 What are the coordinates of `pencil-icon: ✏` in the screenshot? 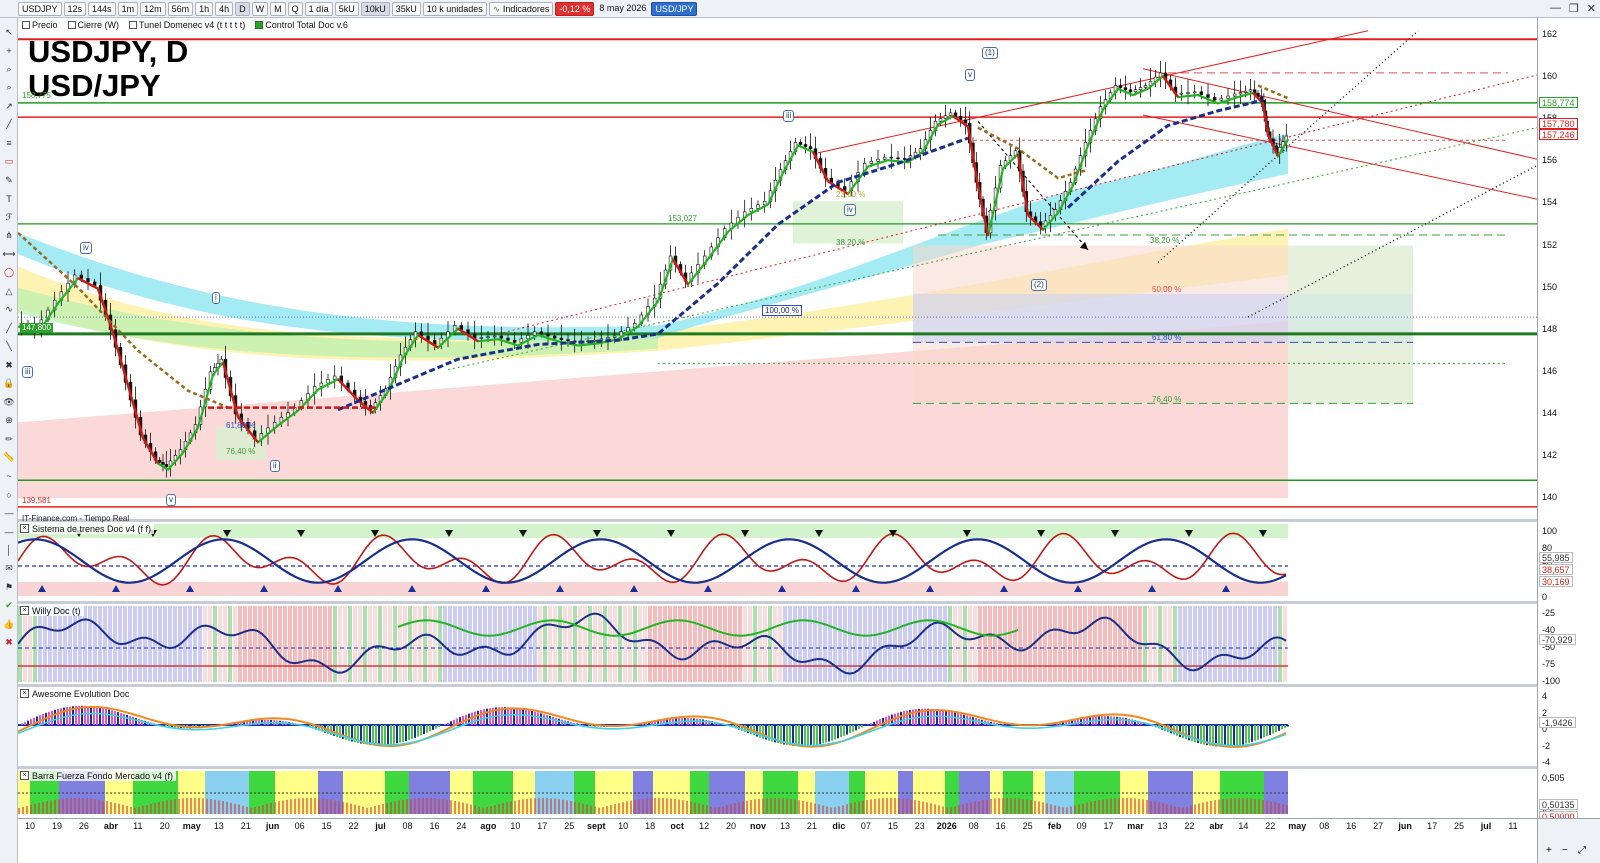 It's located at (9, 439).